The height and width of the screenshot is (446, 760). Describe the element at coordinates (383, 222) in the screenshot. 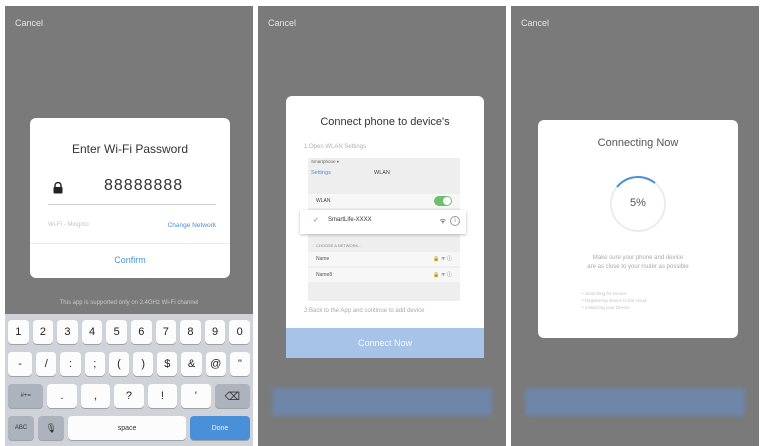

I see `selected-network-row: ✓ SmartLife-XXXX ᯤ i` at that location.